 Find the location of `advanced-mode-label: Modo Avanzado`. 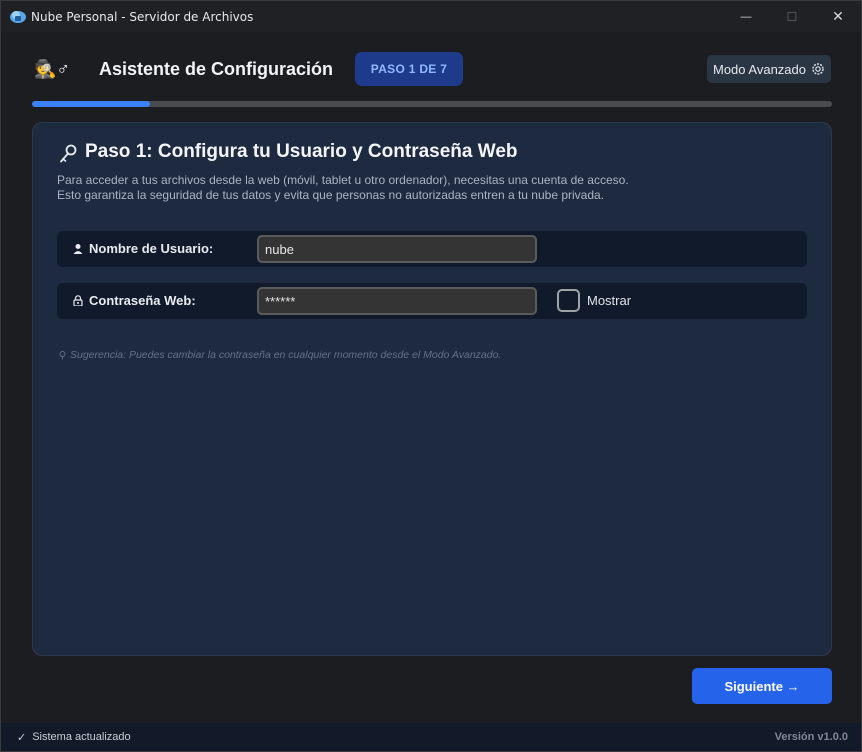

advanced-mode-label: Modo Avanzado is located at coordinates (759, 69).